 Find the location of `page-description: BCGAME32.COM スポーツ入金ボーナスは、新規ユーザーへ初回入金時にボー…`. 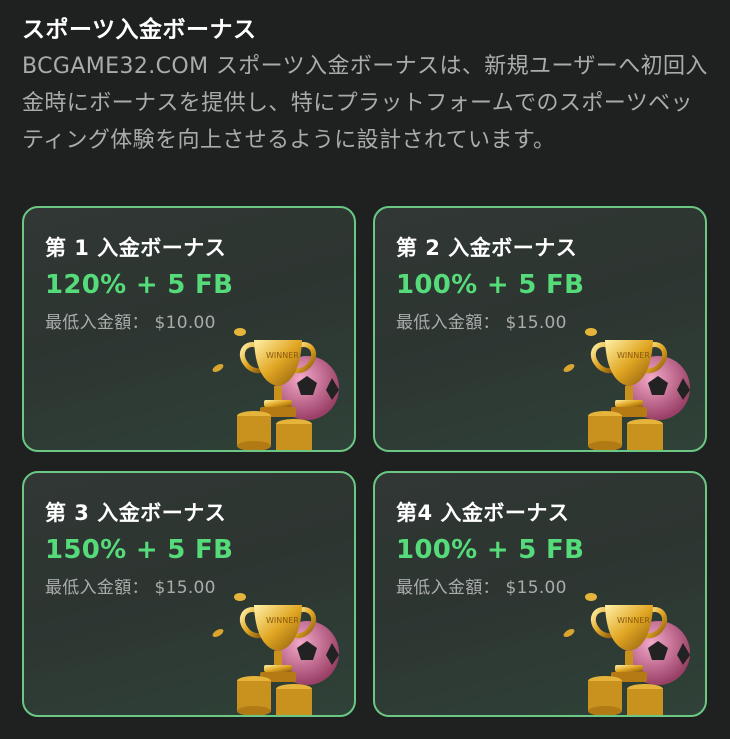

page-description: BCGAME32.COM スポーツ入金ボーナスは、新規ユーザーへ初回入金時にボー… is located at coordinates (365, 103).